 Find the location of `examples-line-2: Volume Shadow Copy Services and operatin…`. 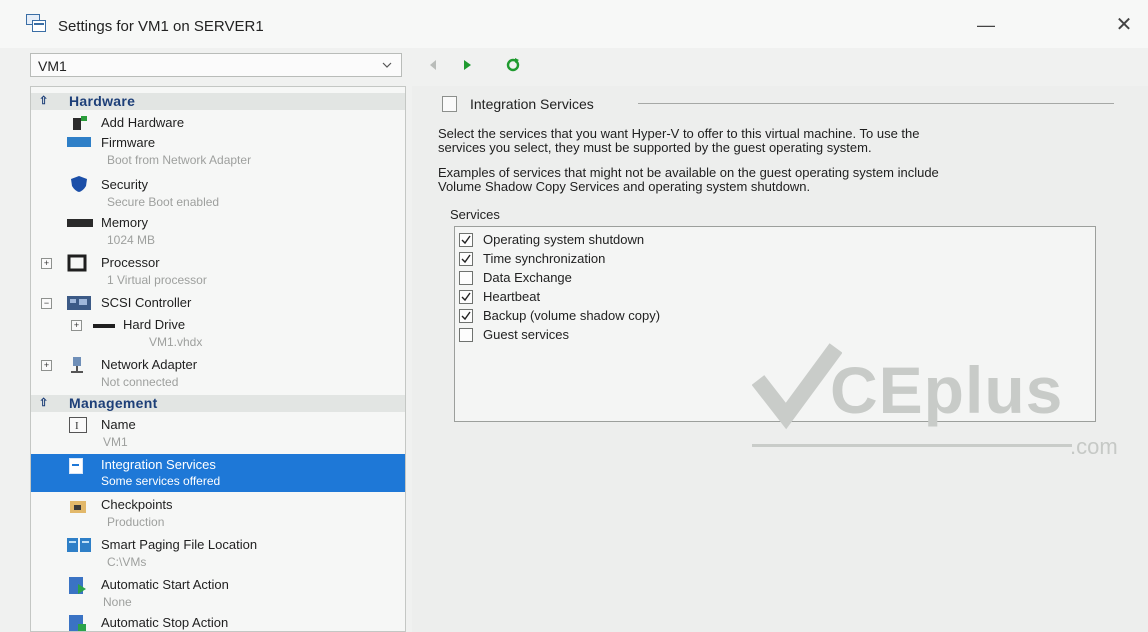

examples-line-2: Volume Shadow Copy Services and operatin… is located at coordinates (624, 186).